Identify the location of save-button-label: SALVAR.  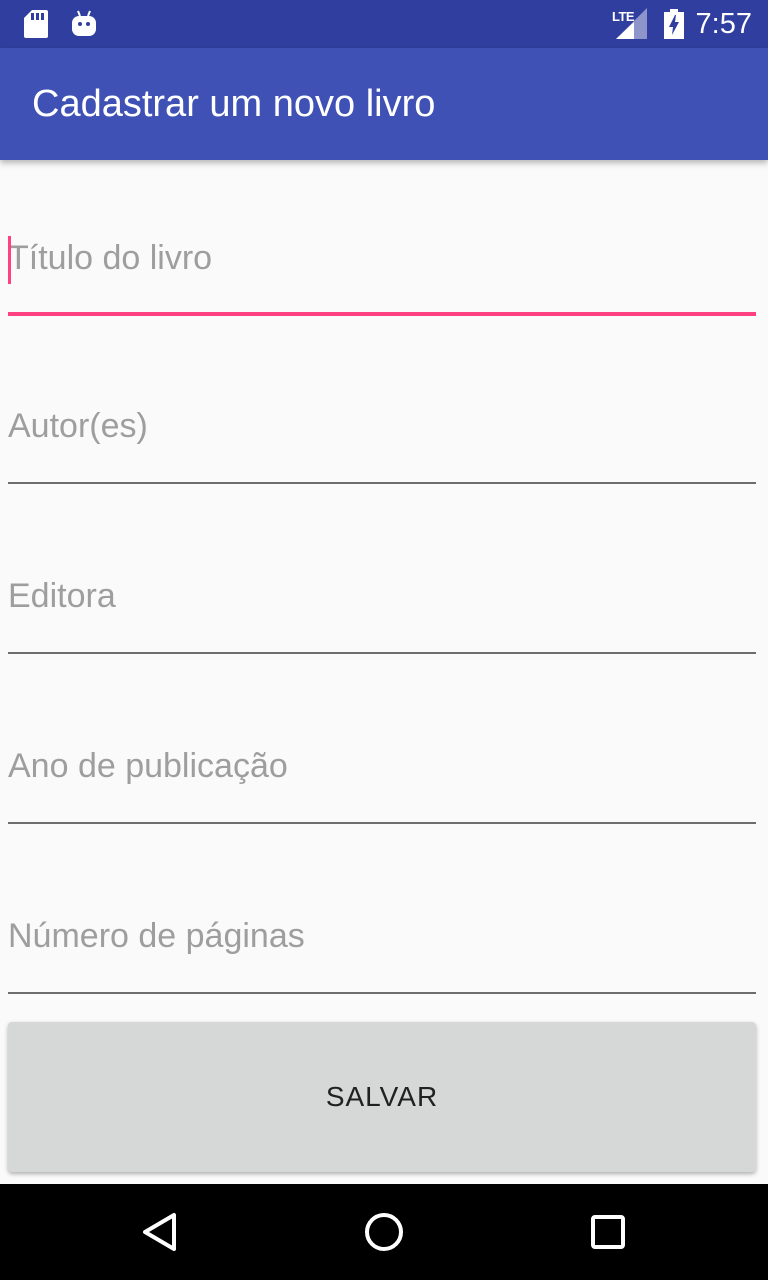
(382, 1096).